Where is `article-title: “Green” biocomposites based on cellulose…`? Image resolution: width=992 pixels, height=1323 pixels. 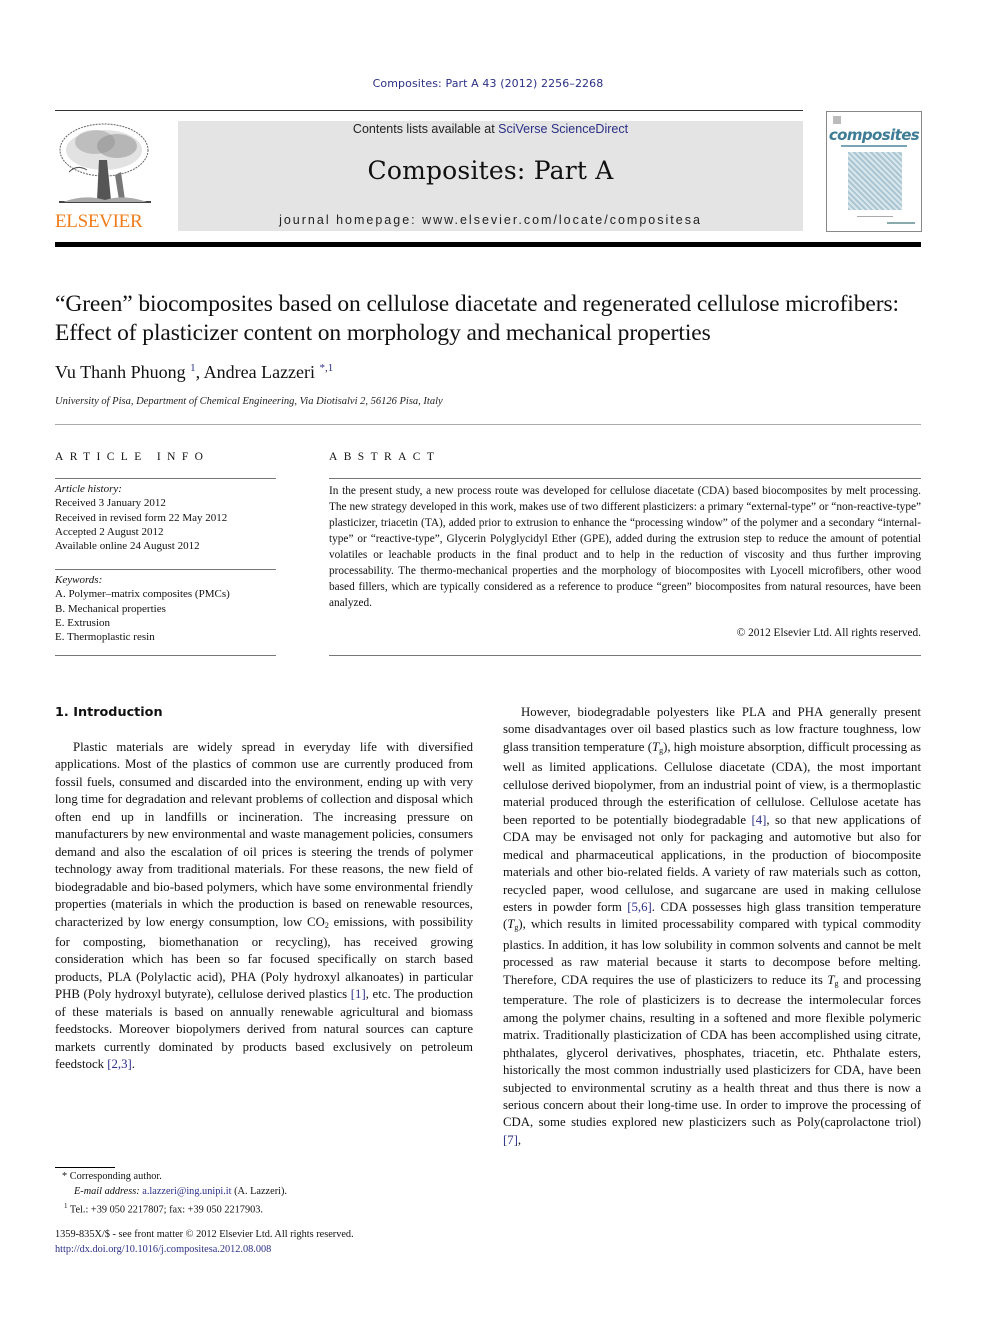
article-title: “Green” biocomposites based on cellulose… is located at coordinates (477, 318).